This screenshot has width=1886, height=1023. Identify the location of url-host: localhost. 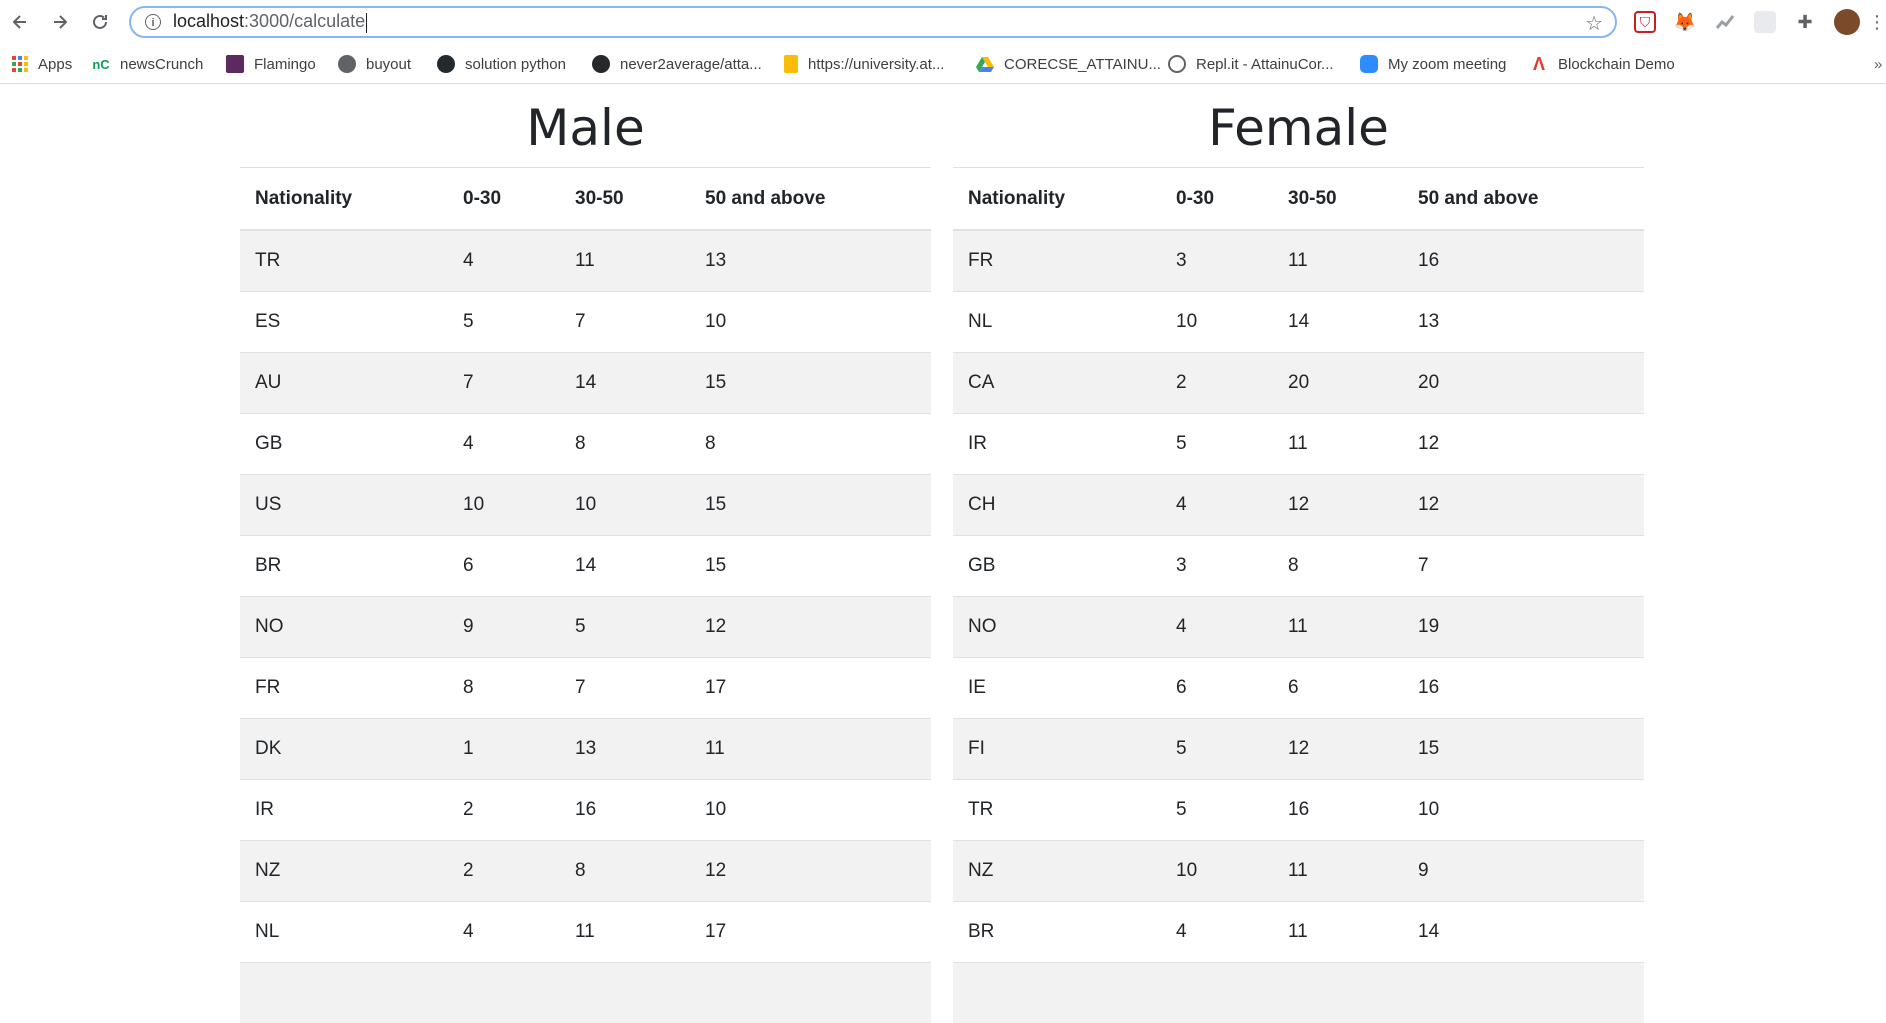
(208, 21).